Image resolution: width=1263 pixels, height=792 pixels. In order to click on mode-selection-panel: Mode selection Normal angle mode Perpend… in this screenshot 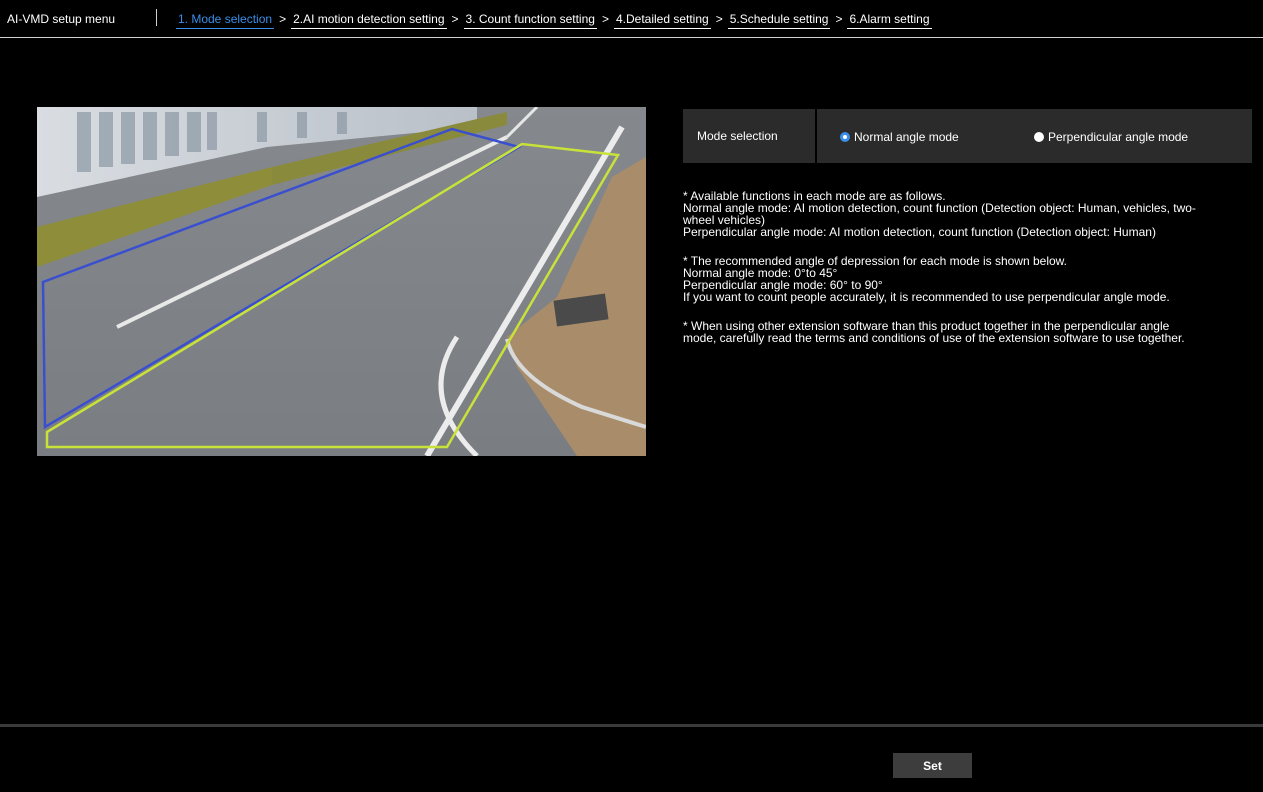, I will do `click(967, 136)`.